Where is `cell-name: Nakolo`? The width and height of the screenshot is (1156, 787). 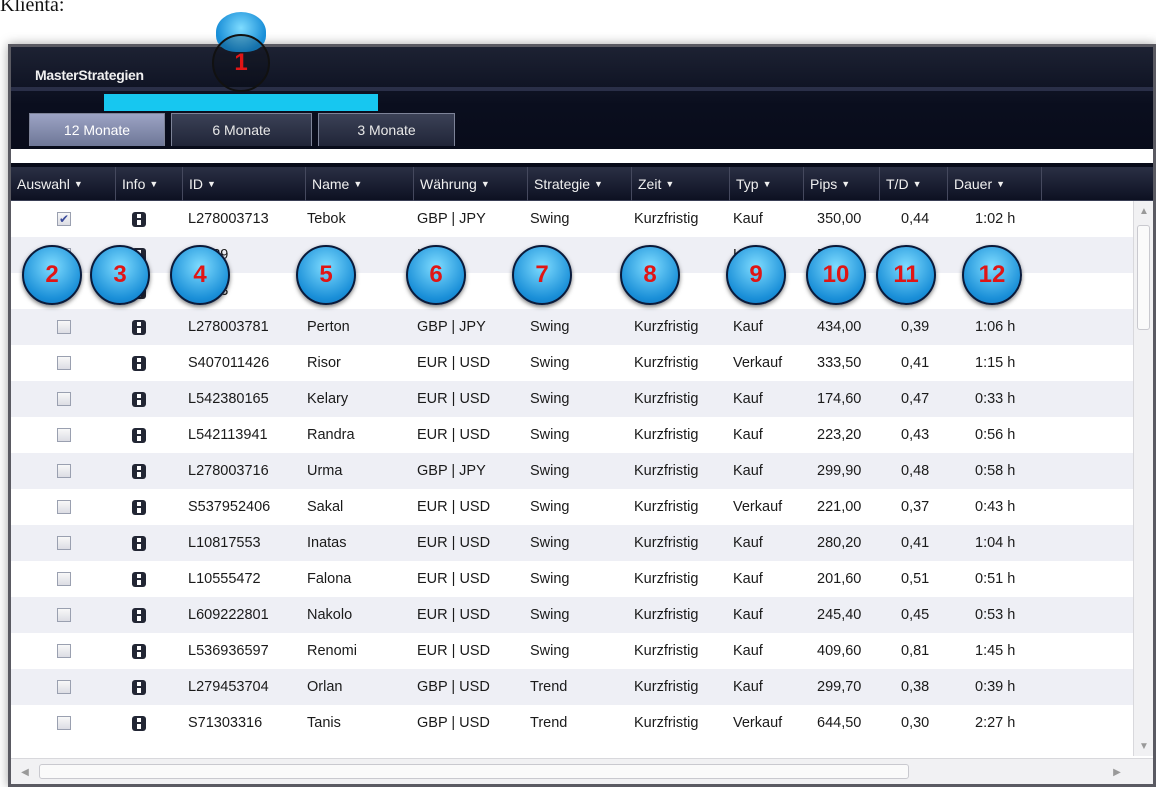 cell-name: Nakolo is located at coordinates (330, 615).